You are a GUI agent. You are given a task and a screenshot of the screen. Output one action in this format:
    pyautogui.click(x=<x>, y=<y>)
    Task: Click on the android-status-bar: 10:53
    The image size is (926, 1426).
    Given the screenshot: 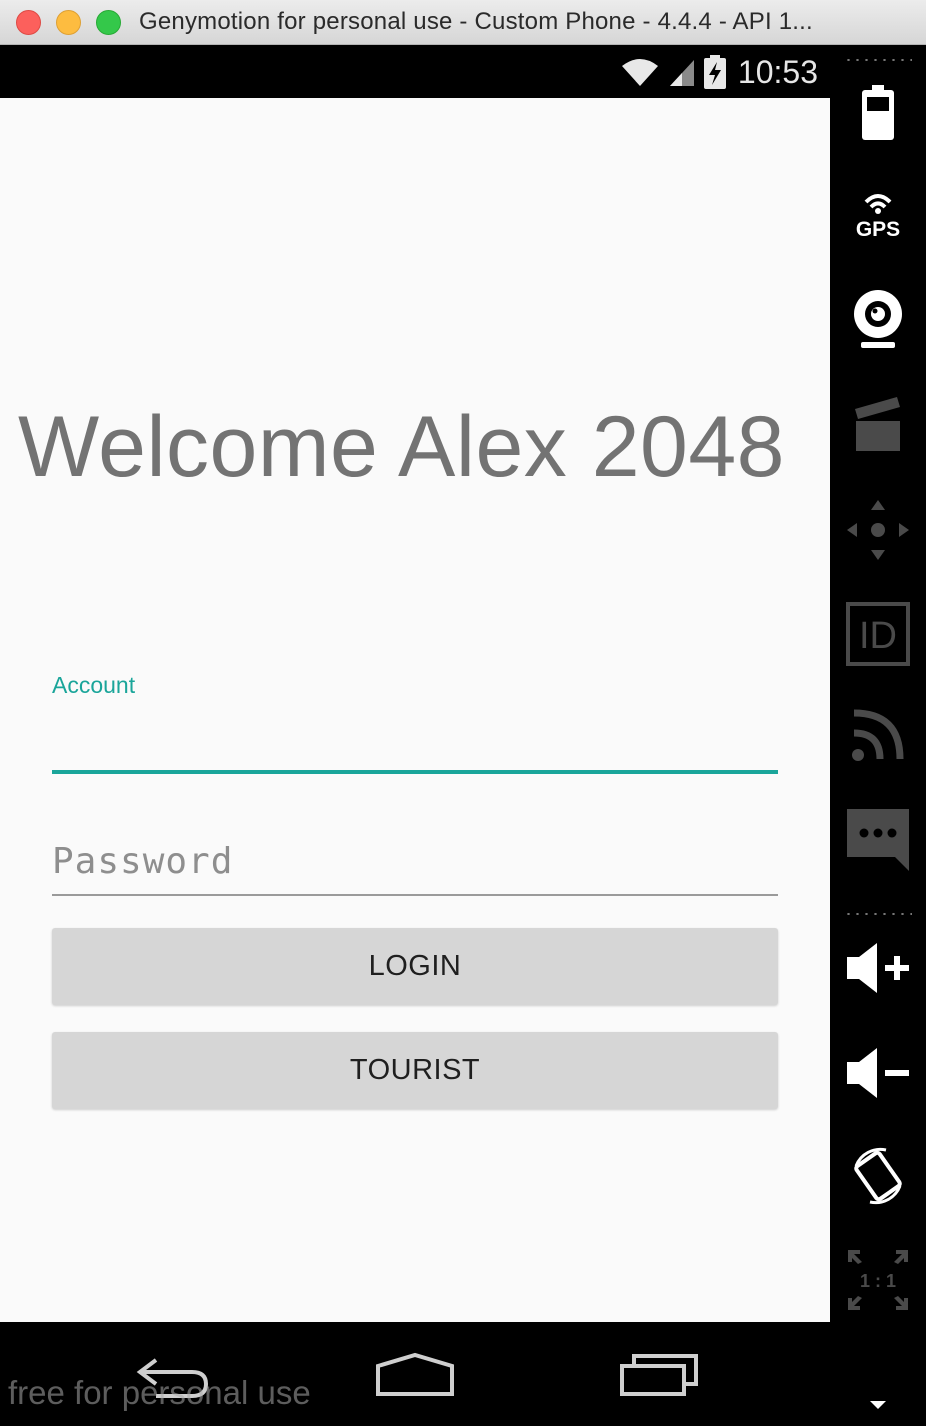 What is the action you would take?
    pyautogui.click(x=415, y=71)
    